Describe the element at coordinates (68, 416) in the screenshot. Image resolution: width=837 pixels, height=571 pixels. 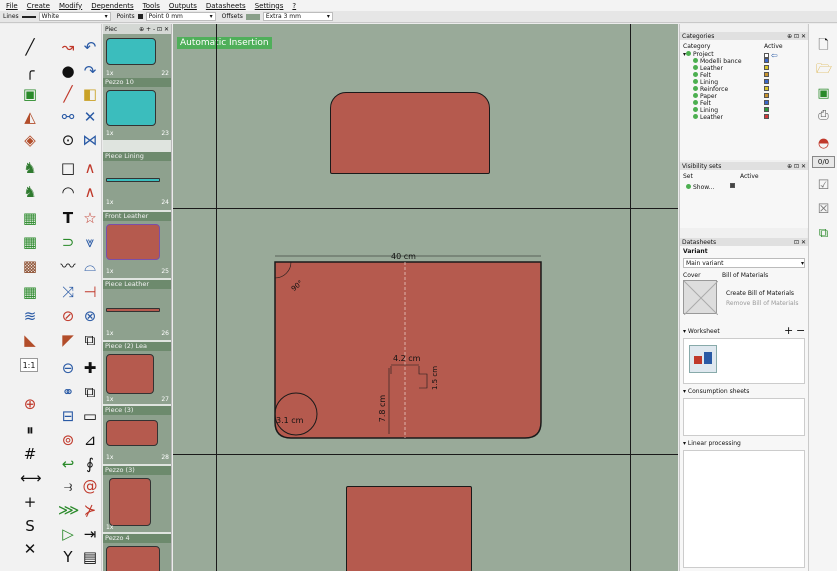
I see `frame-tool-icon: ⊟` at that location.